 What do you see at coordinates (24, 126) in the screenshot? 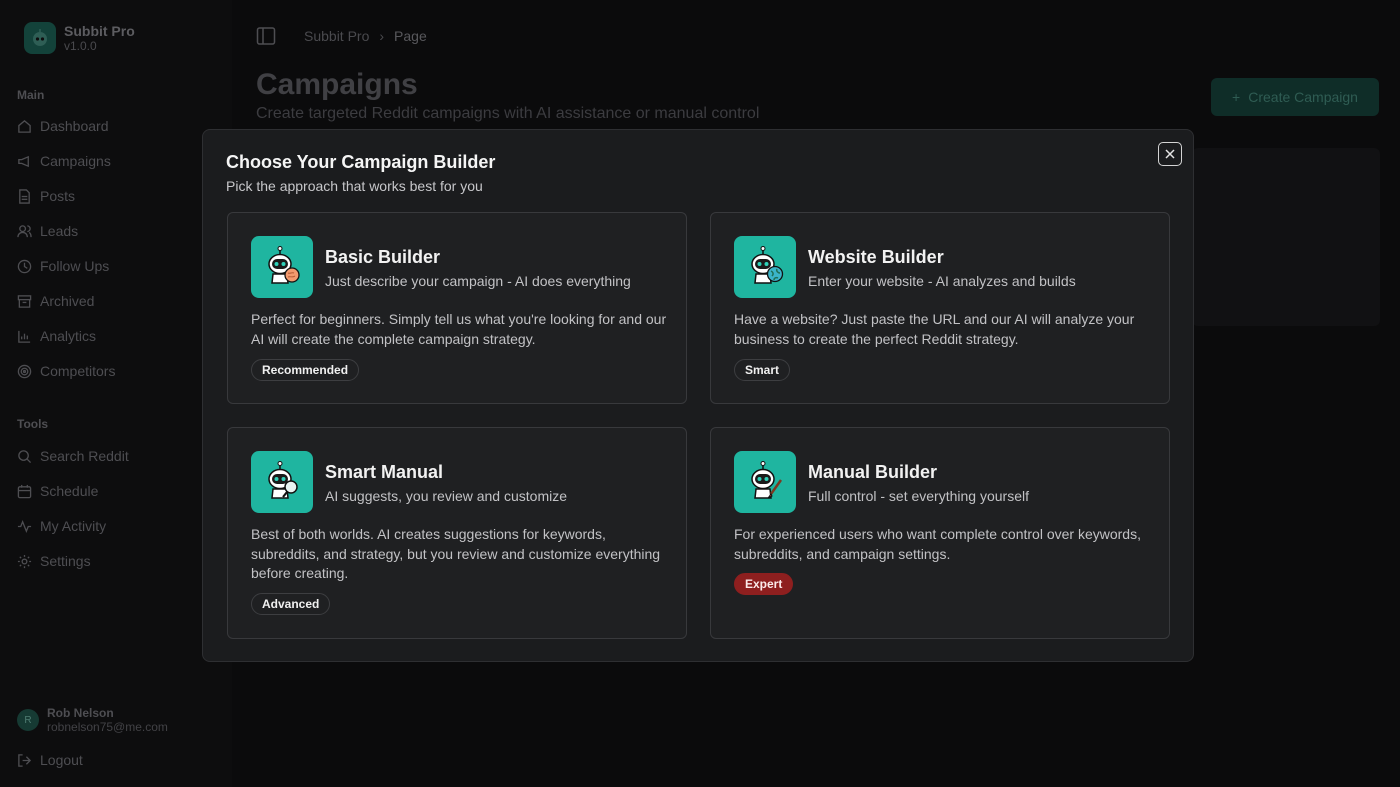
I see `home-icon` at bounding box center [24, 126].